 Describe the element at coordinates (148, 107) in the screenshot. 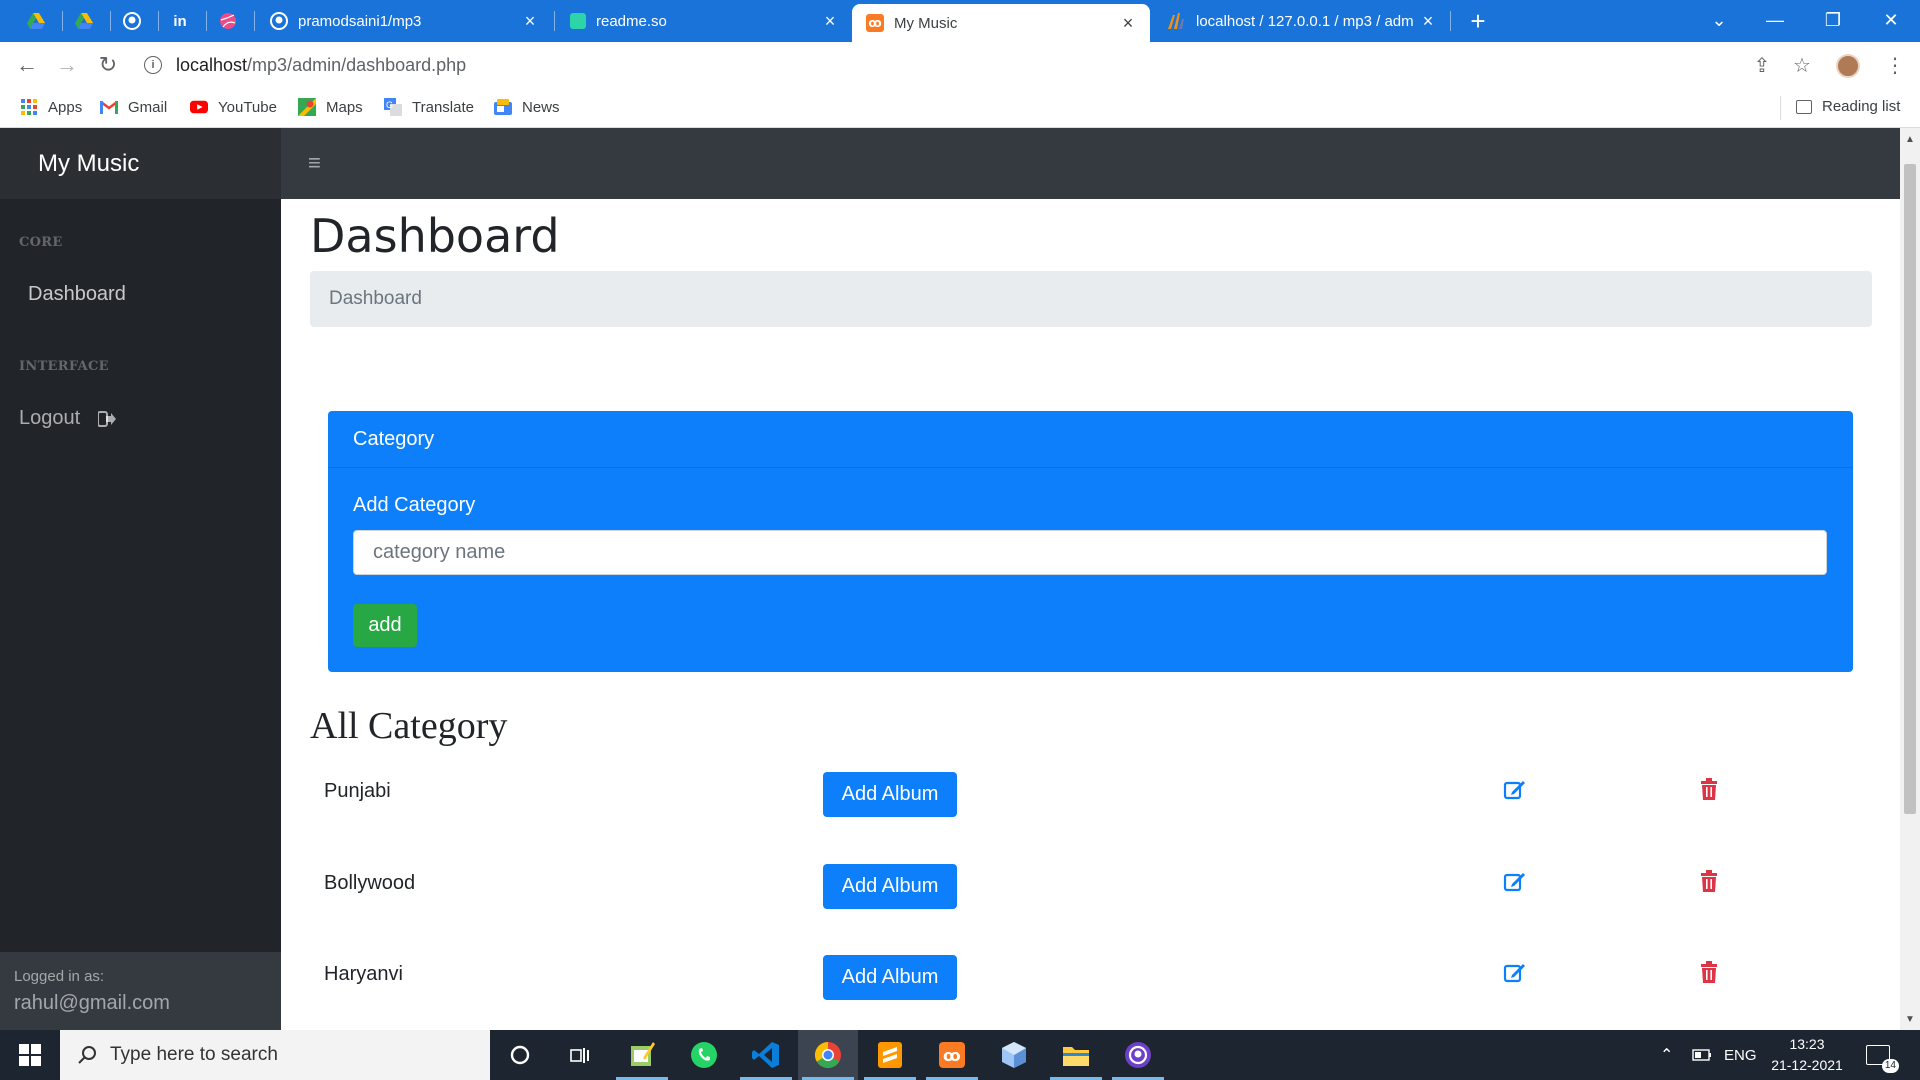

I see `bookmark-label: Gmail` at that location.